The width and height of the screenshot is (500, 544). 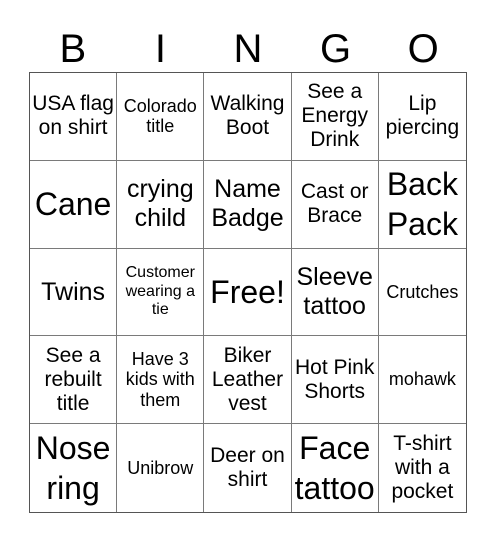 I want to click on bingo-cell: Unibrow, so click(x=161, y=468).